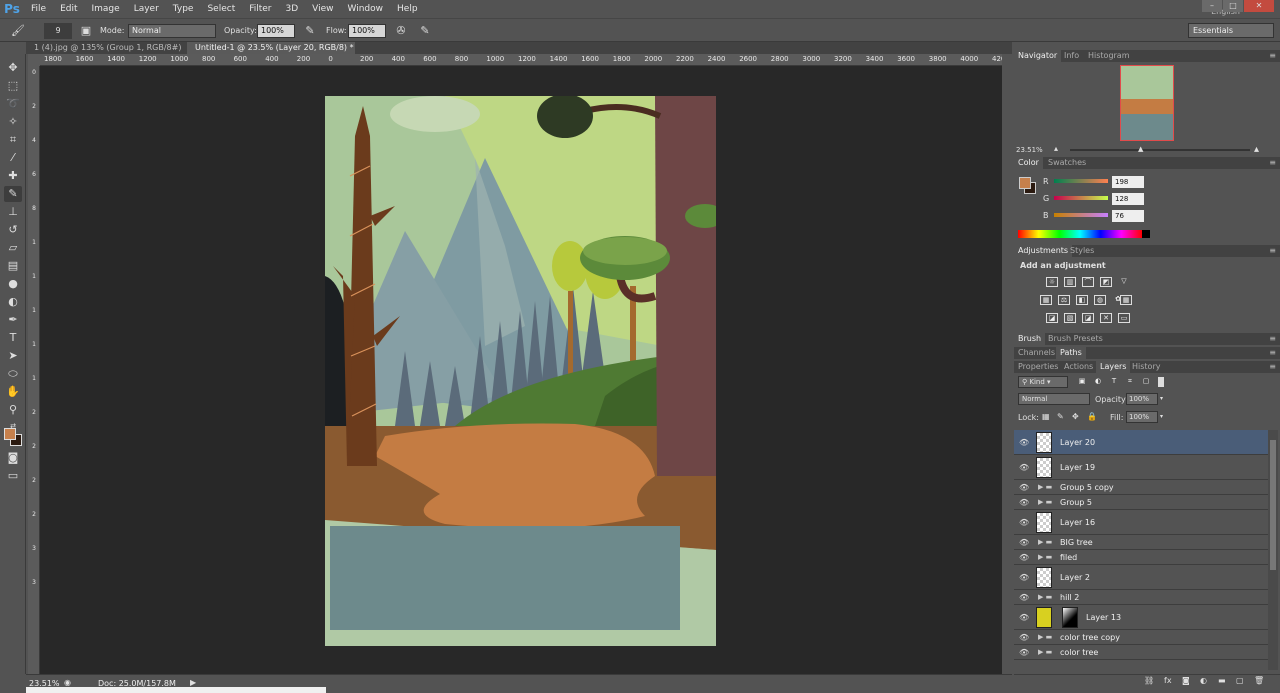 This screenshot has height=693, width=1280. What do you see at coordinates (13, 356) in the screenshot?
I see `path-selection-tool-icon: ➤` at bounding box center [13, 356].